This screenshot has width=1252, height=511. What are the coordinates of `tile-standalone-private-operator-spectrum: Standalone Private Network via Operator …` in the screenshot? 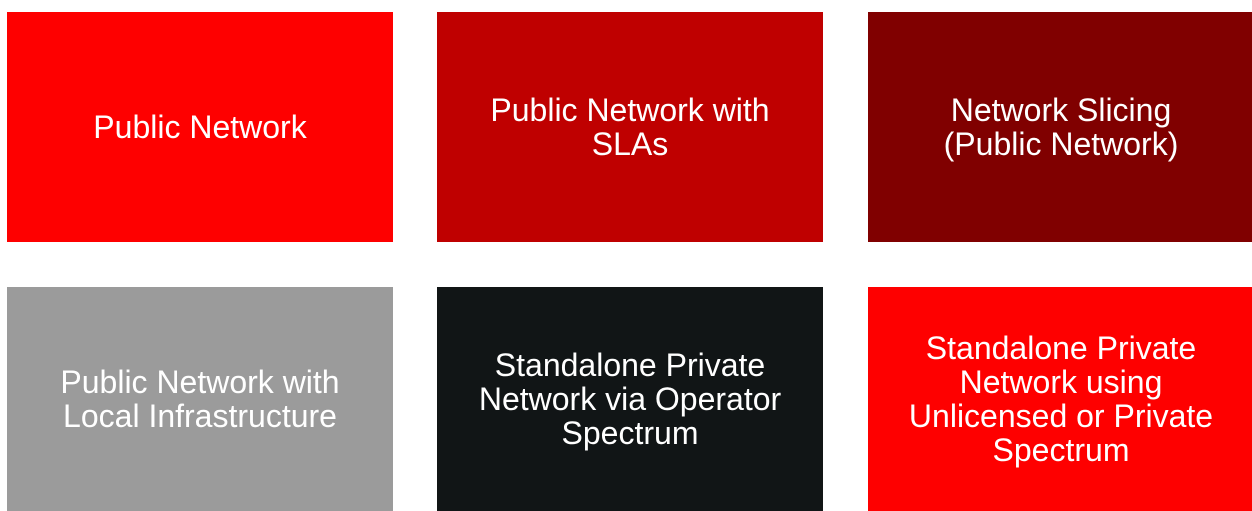 It's located at (630, 399).